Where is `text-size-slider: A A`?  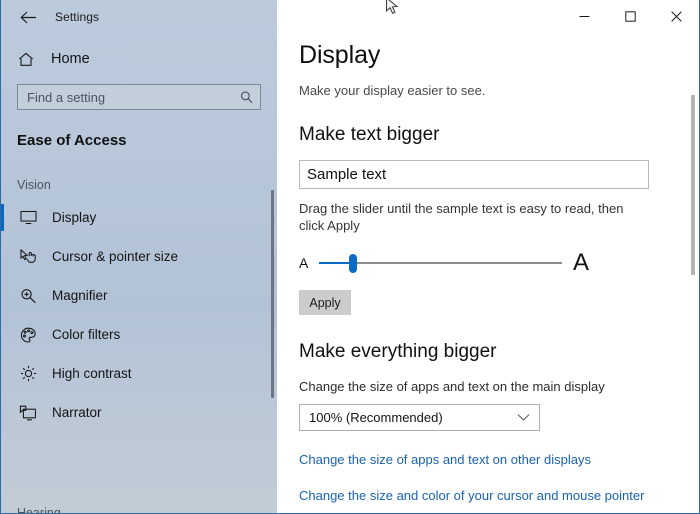 text-size-slider: A A is located at coordinates (444, 263).